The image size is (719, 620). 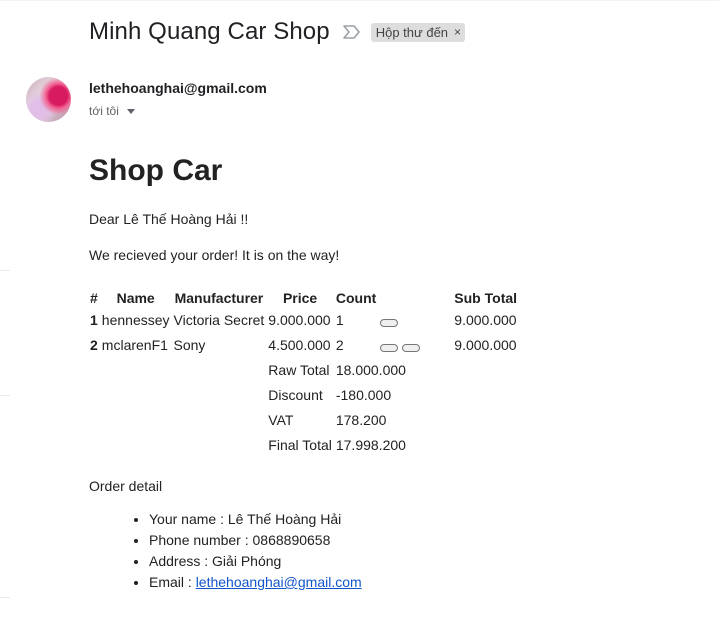 What do you see at coordinates (48, 99) in the screenshot?
I see `sender-avatar` at bounding box center [48, 99].